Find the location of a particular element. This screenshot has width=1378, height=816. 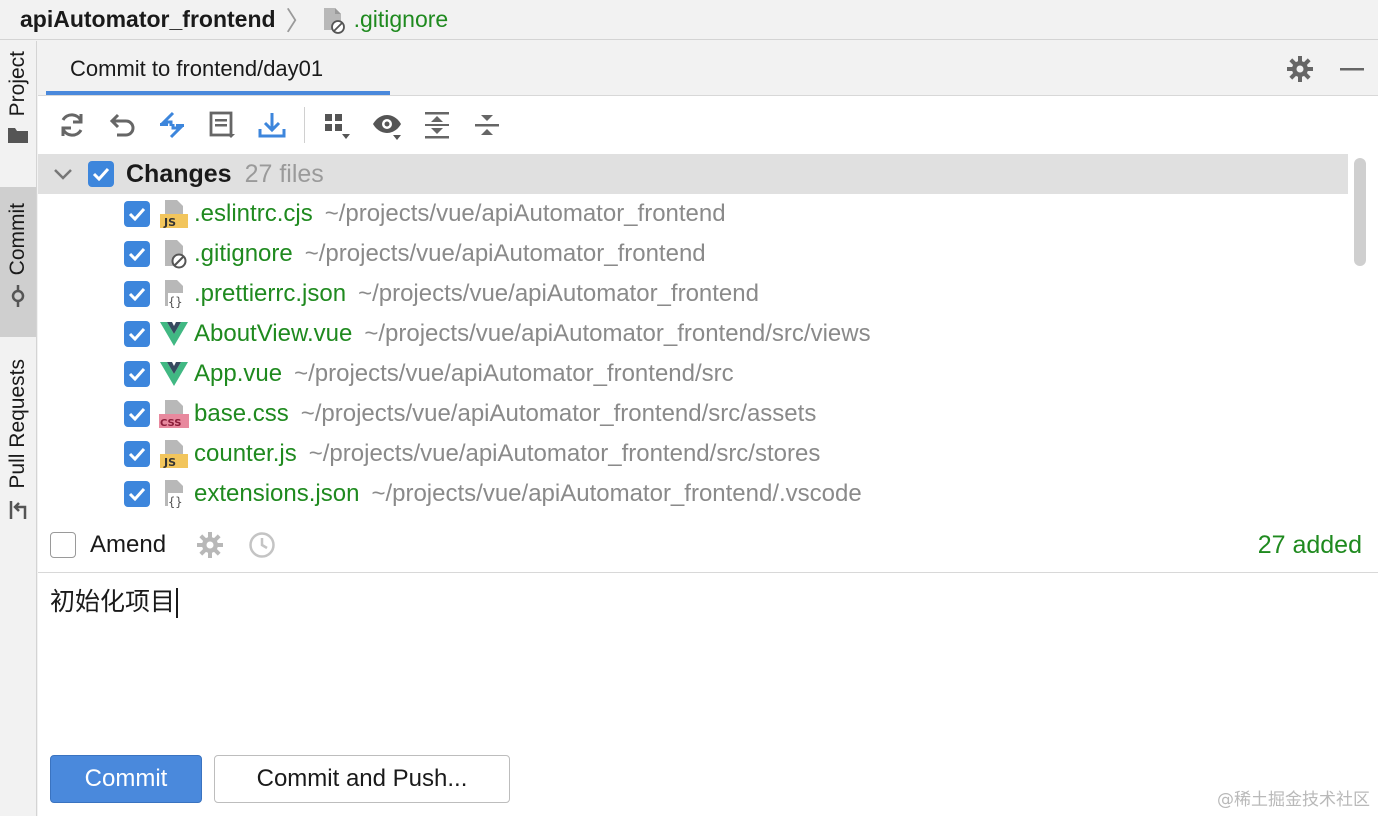

toolbar-separator is located at coordinates (304, 125).